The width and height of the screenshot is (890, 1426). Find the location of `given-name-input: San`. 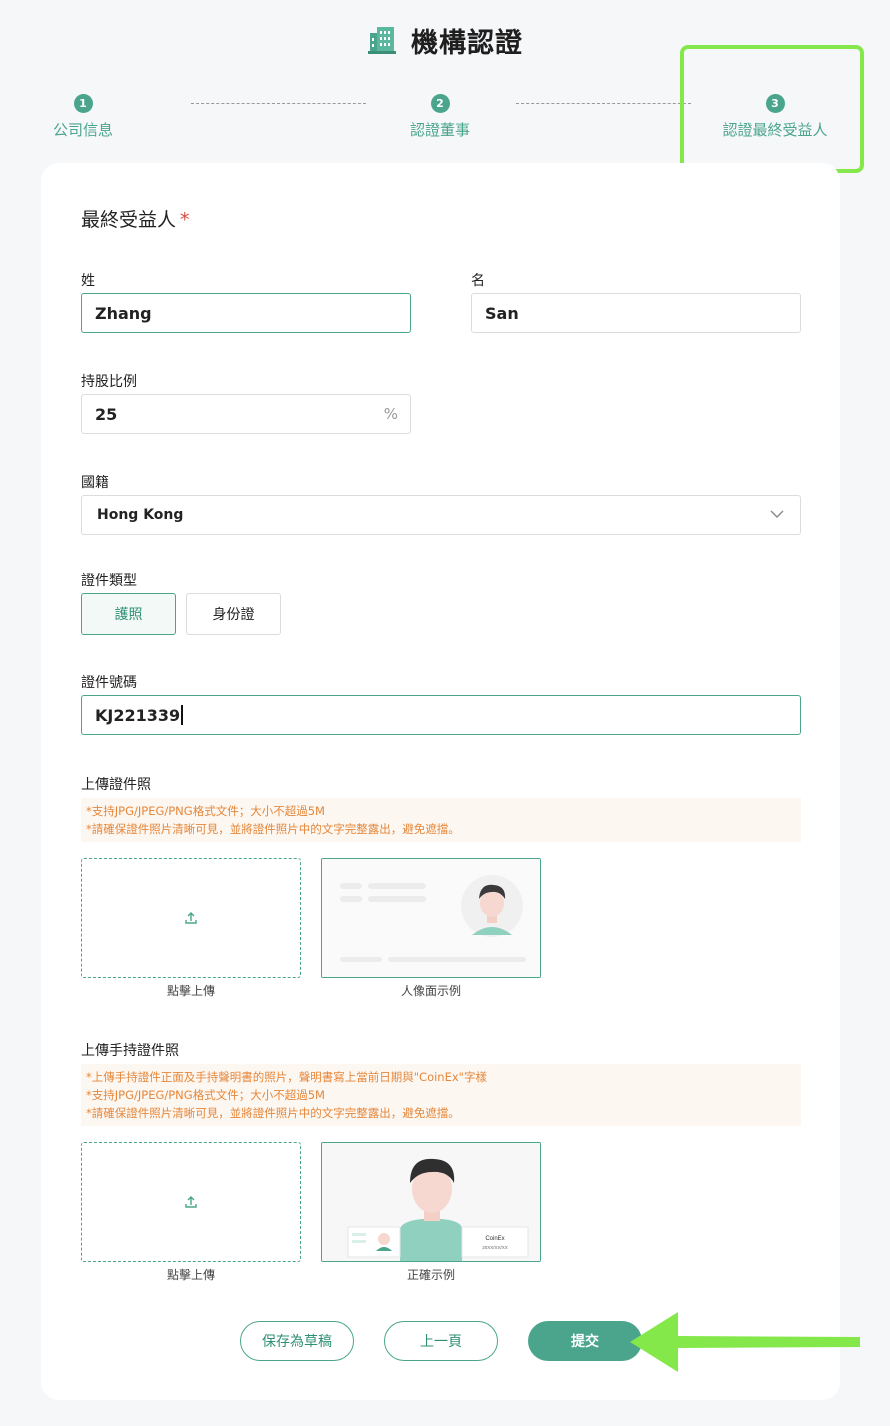

given-name-input: San is located at coordinates (636, 313).